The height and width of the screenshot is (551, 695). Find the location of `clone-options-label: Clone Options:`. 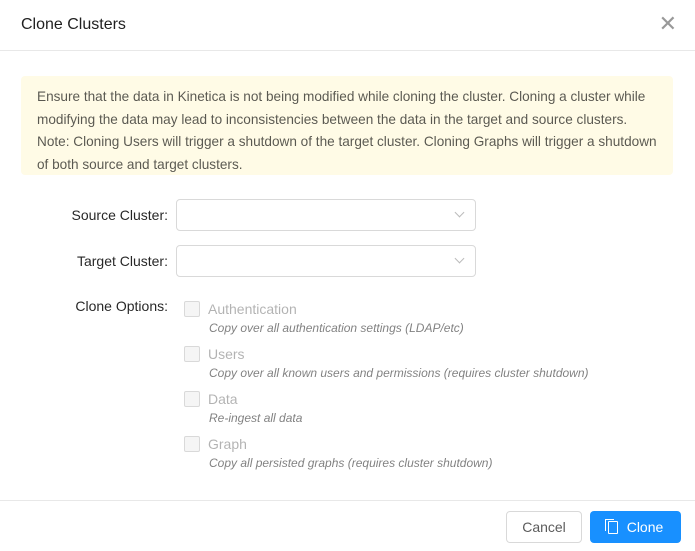

clone-options-label: Clone Options: is located at coordinates (121, 306).